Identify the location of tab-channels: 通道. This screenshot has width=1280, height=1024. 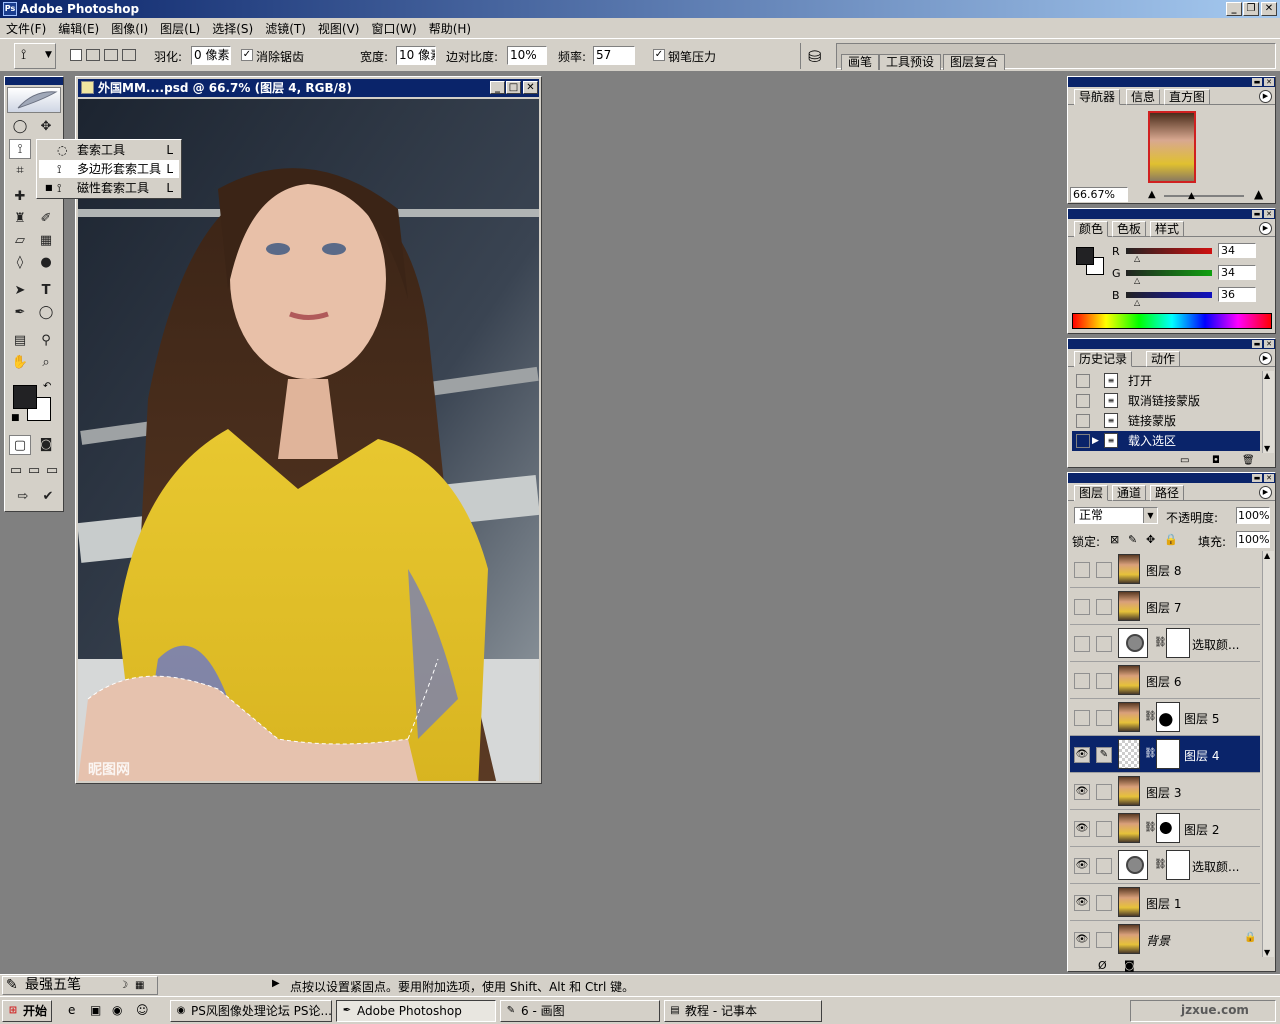
(1129, 493).